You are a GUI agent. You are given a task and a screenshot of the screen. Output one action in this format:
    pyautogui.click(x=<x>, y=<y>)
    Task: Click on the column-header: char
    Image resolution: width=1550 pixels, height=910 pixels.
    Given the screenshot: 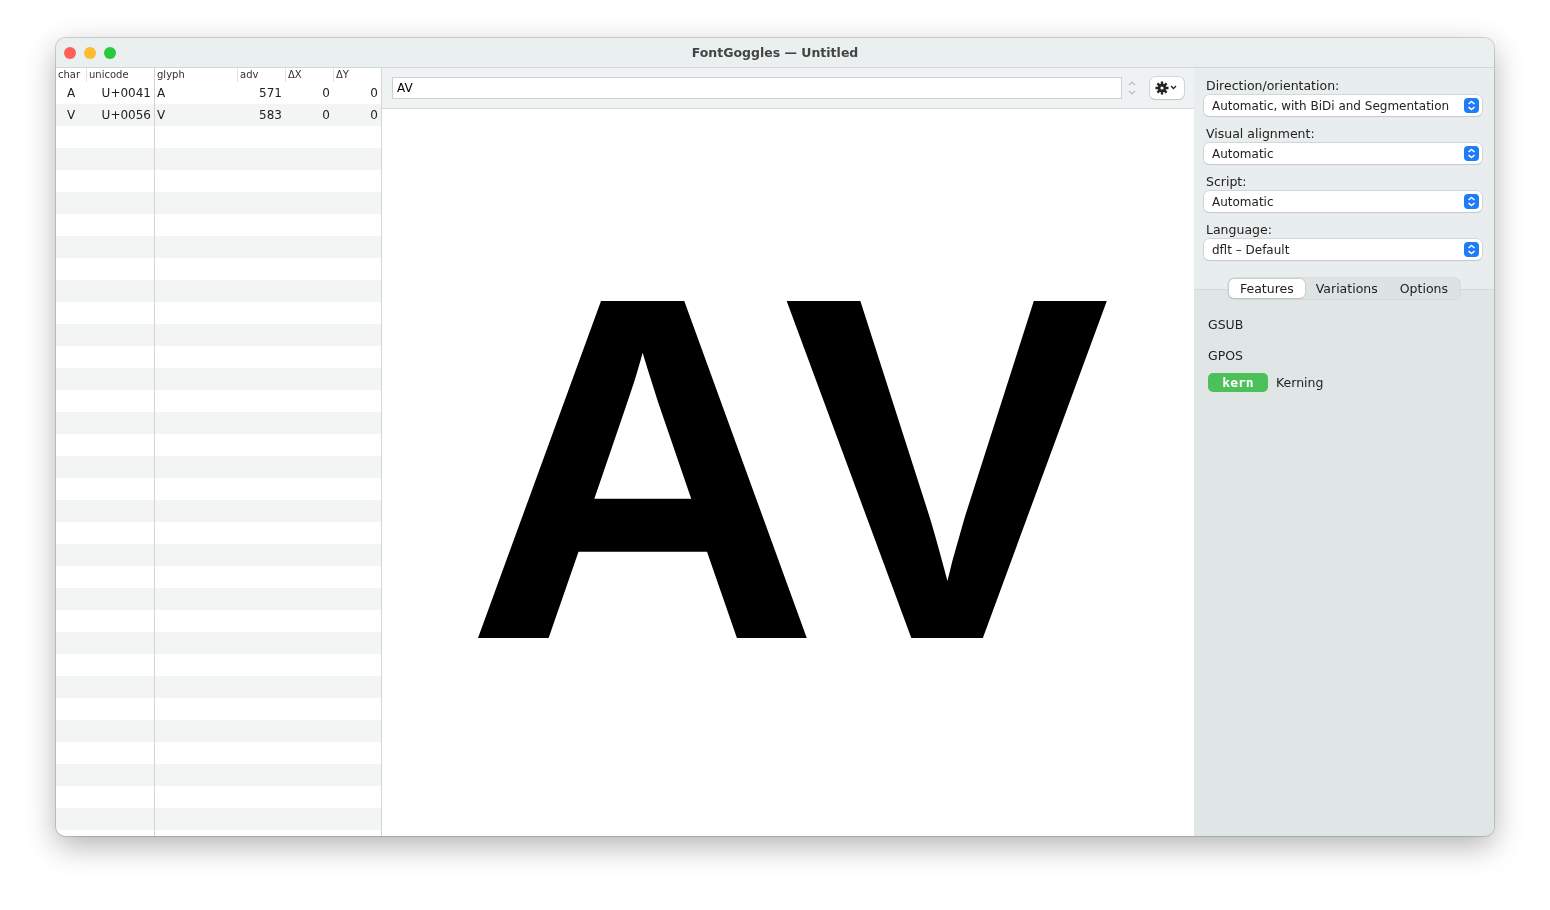 What is the action you would take?
    pyautogui.click(x=71, y=75)
    